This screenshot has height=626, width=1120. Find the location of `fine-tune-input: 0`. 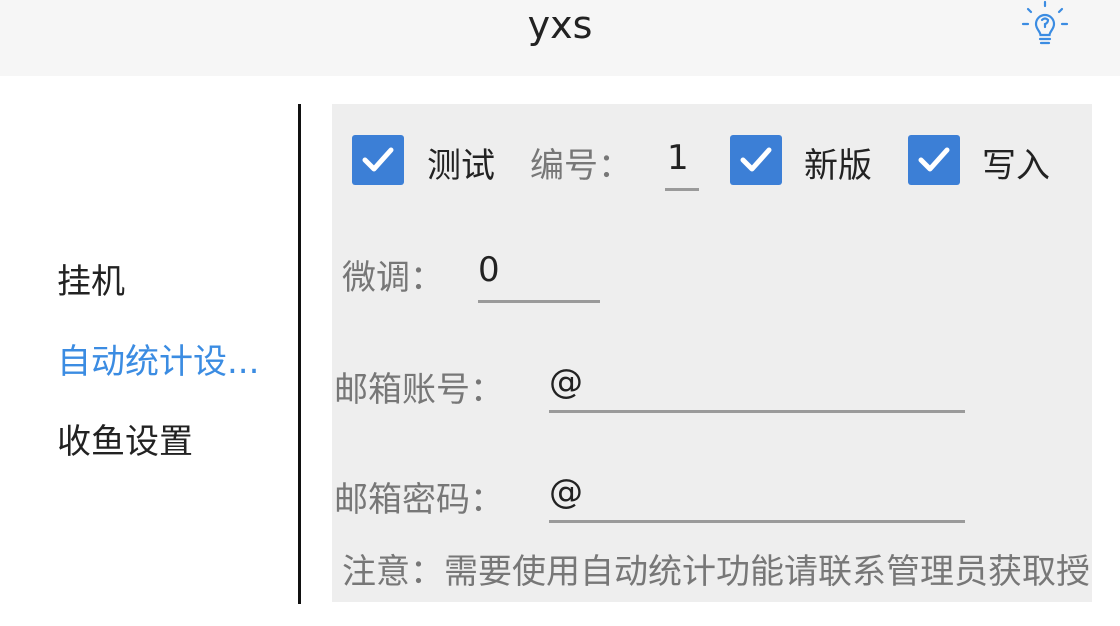

fine-tune-input: 0 is located at coordinates (539, 276).